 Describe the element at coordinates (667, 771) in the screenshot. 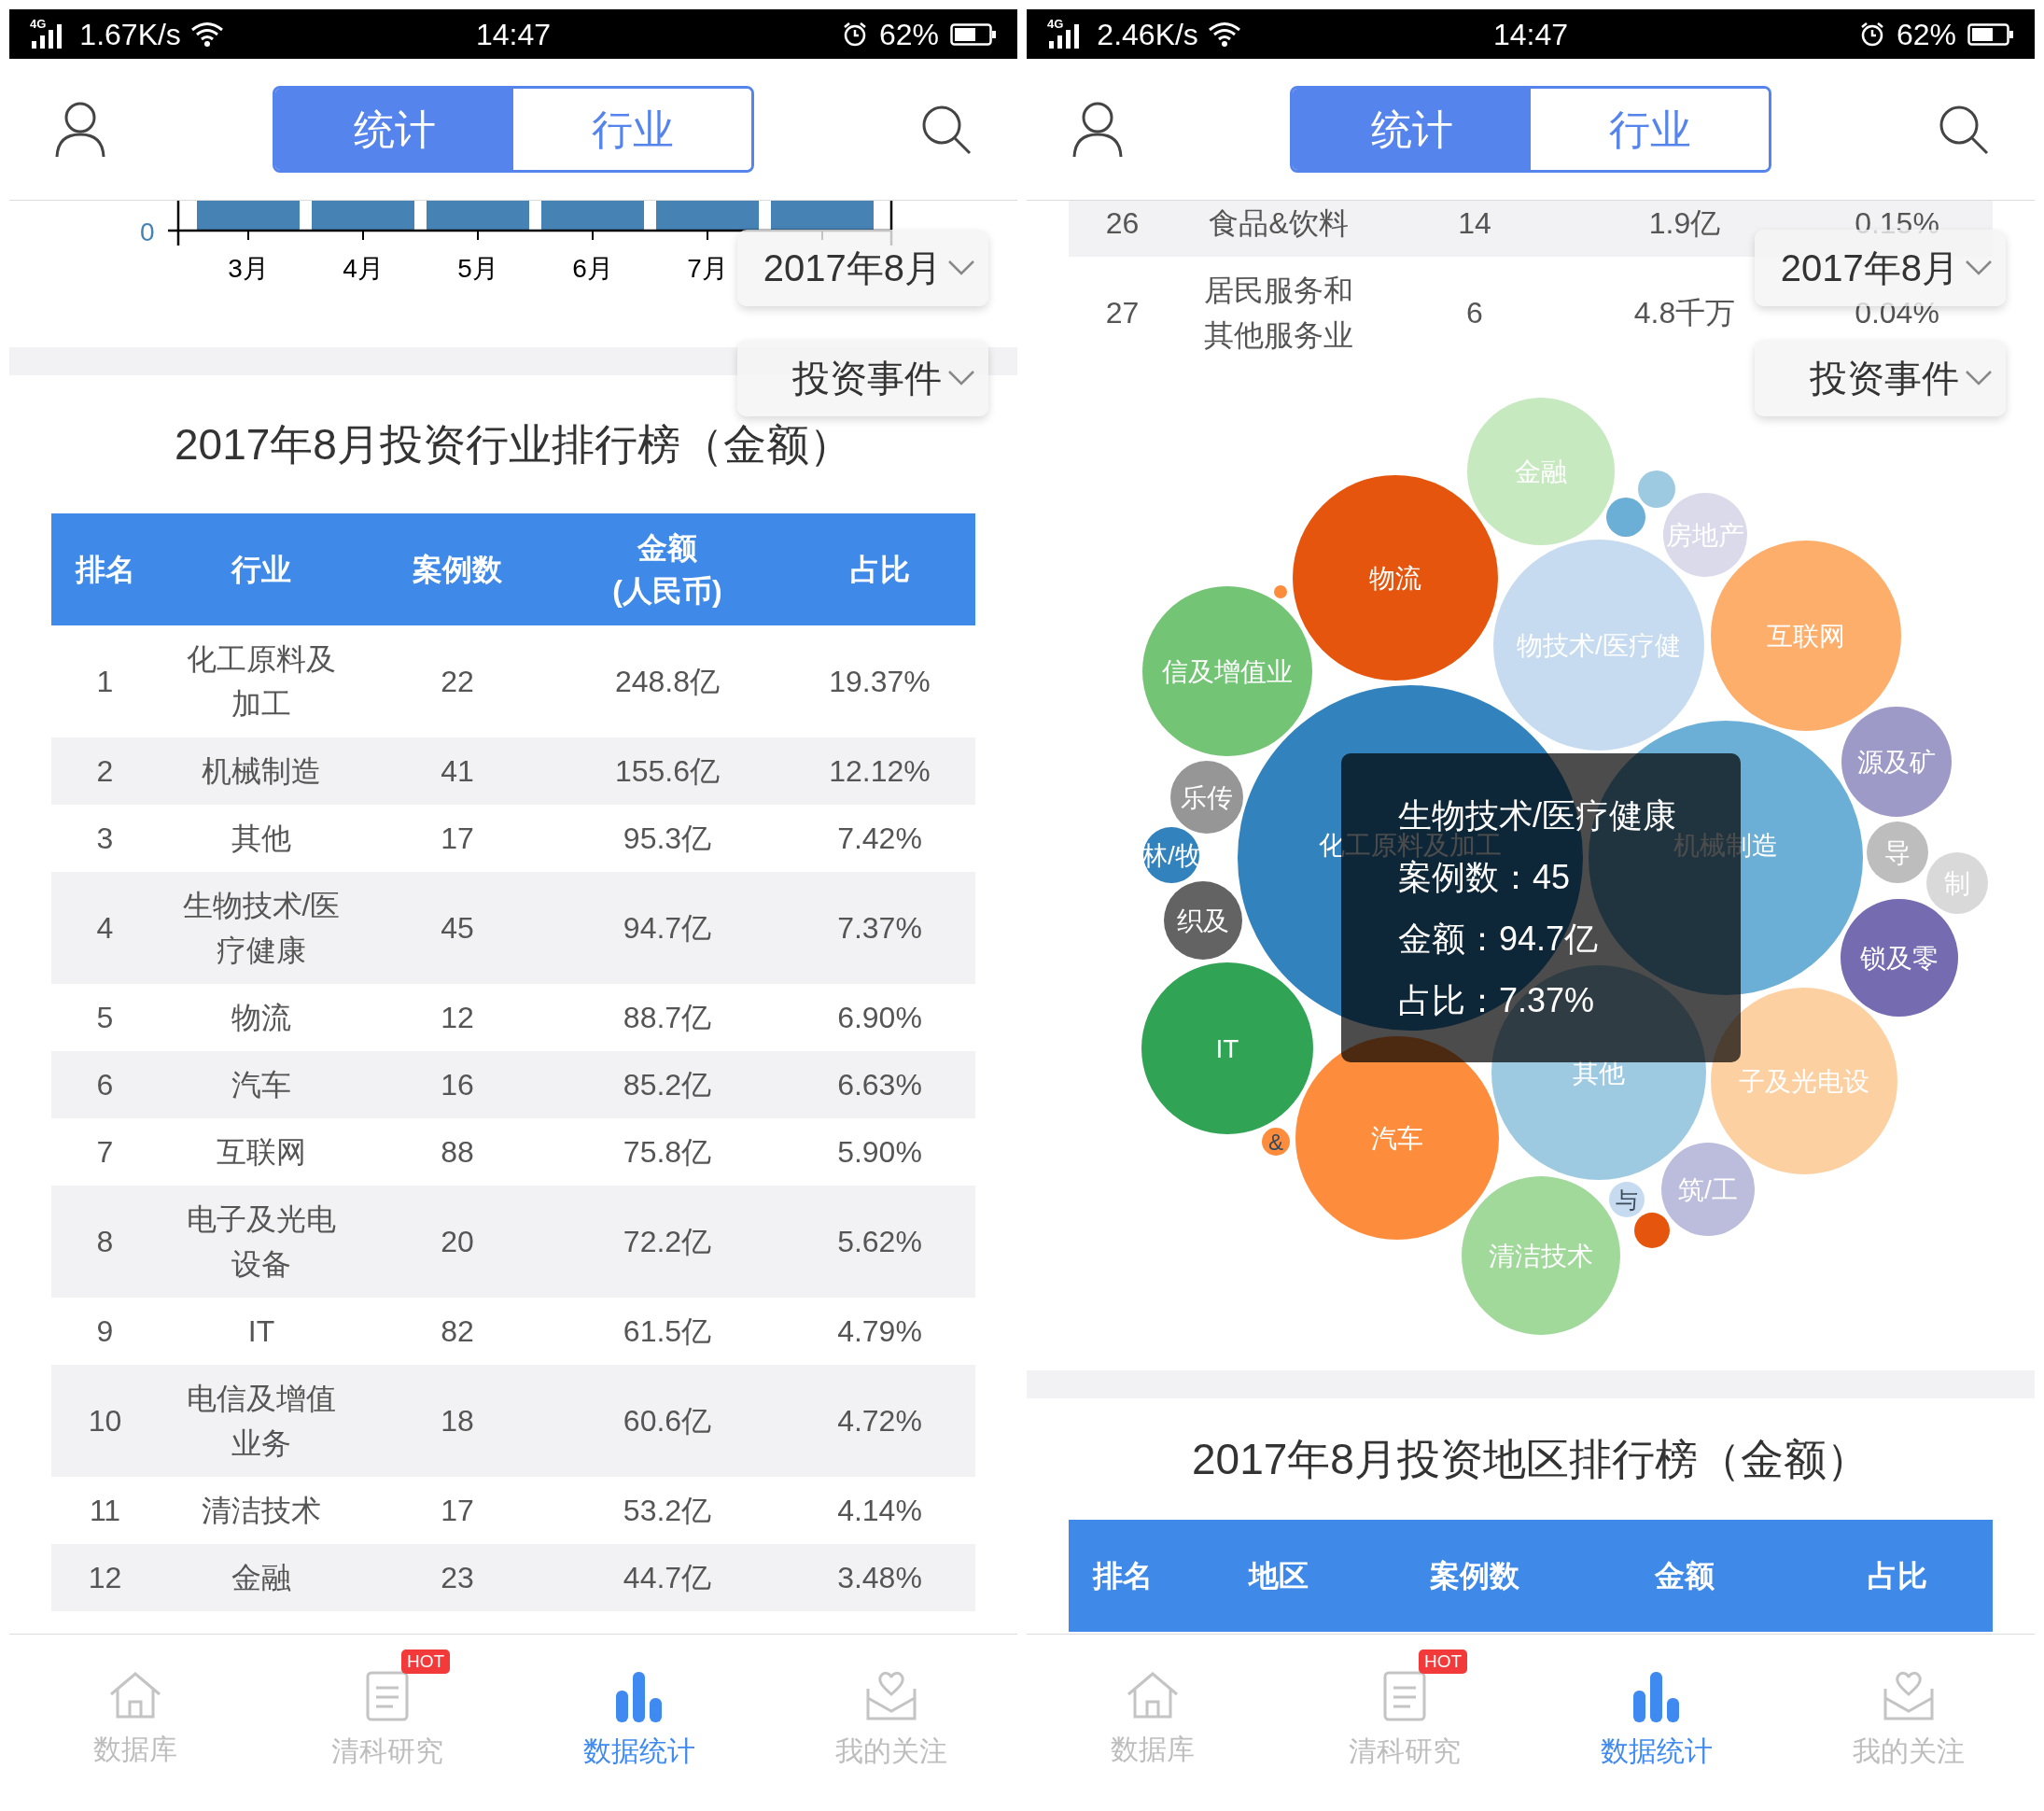

I see `table-cell-text: 155.6亿` at that location.